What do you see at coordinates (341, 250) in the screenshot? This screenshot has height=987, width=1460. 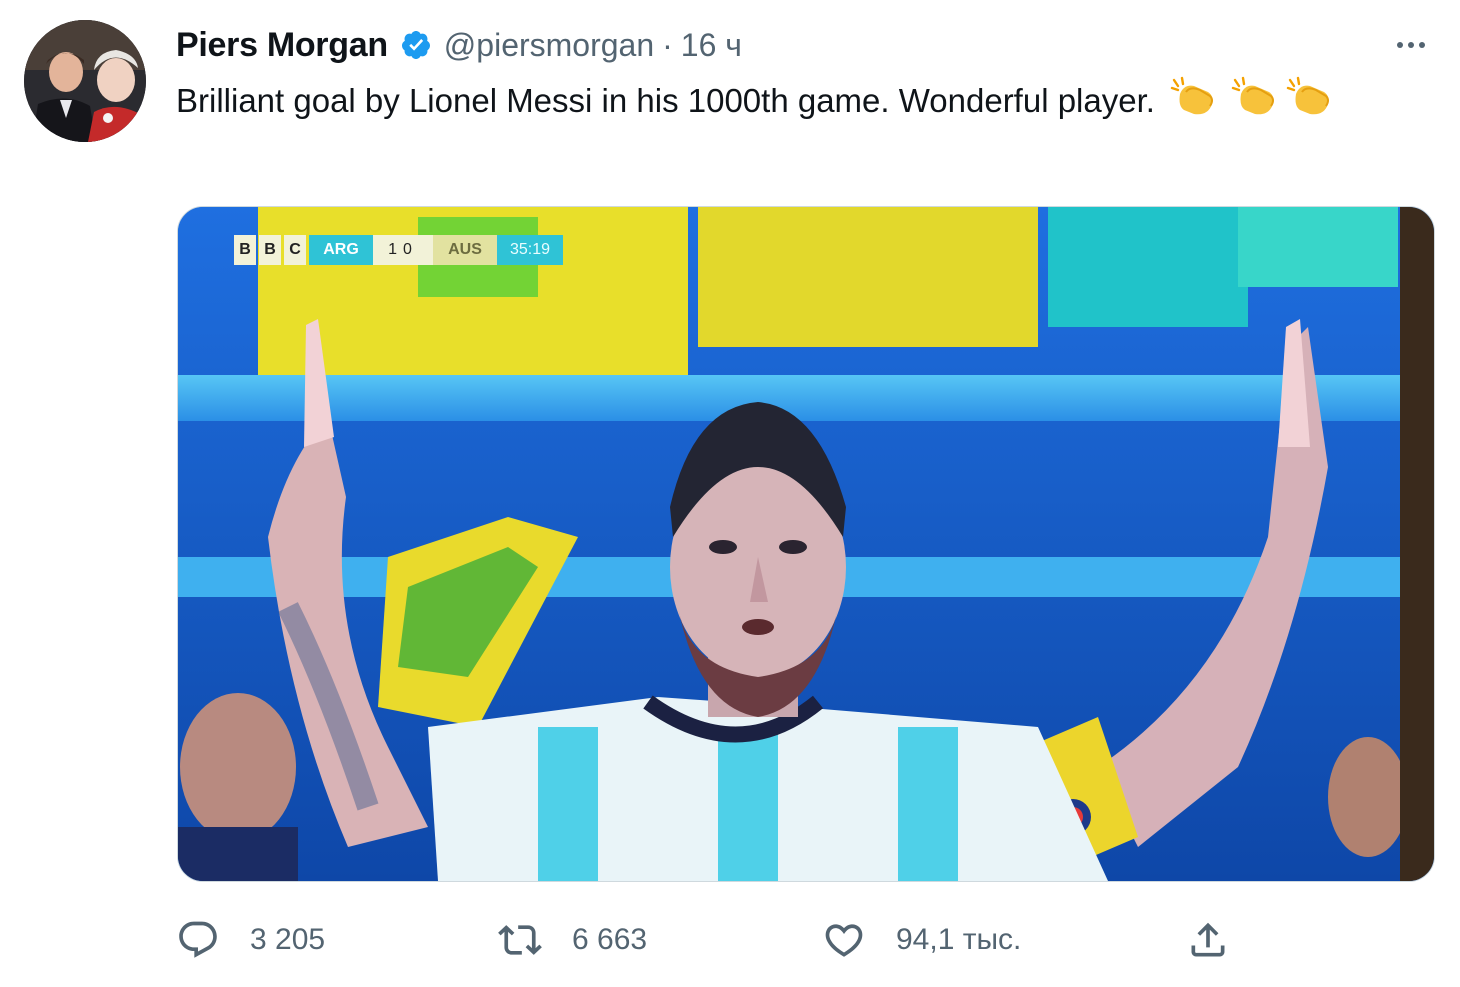 I see `home-team: ARG` at bounding box center [341, 250].